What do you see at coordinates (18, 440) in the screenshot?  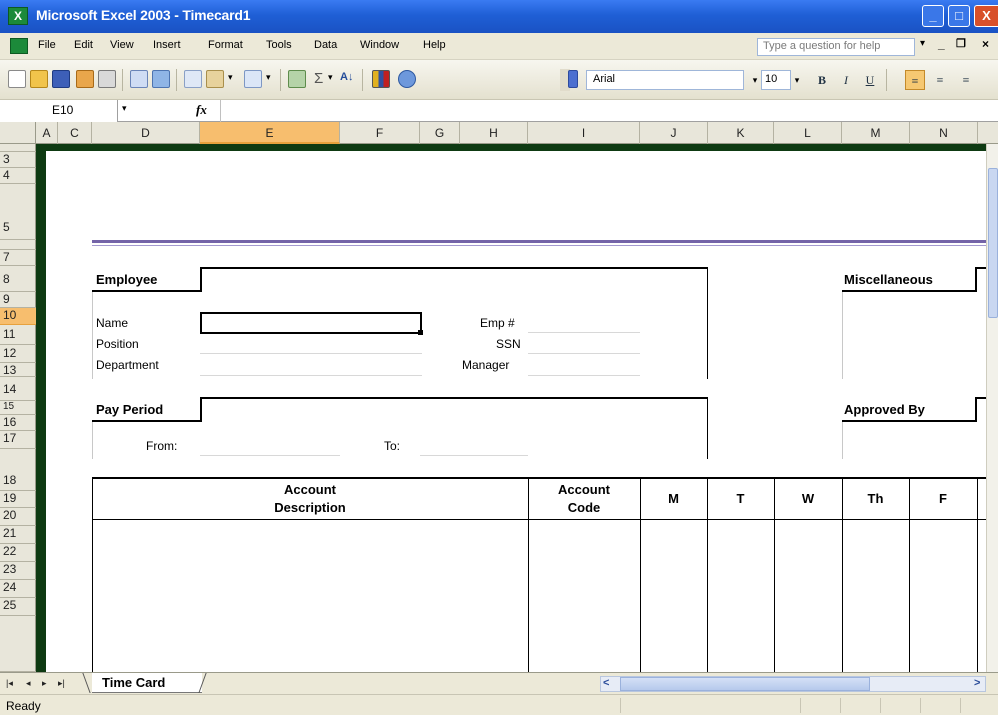 I see `row-header-17: 17` at bounding box center [18, 440].